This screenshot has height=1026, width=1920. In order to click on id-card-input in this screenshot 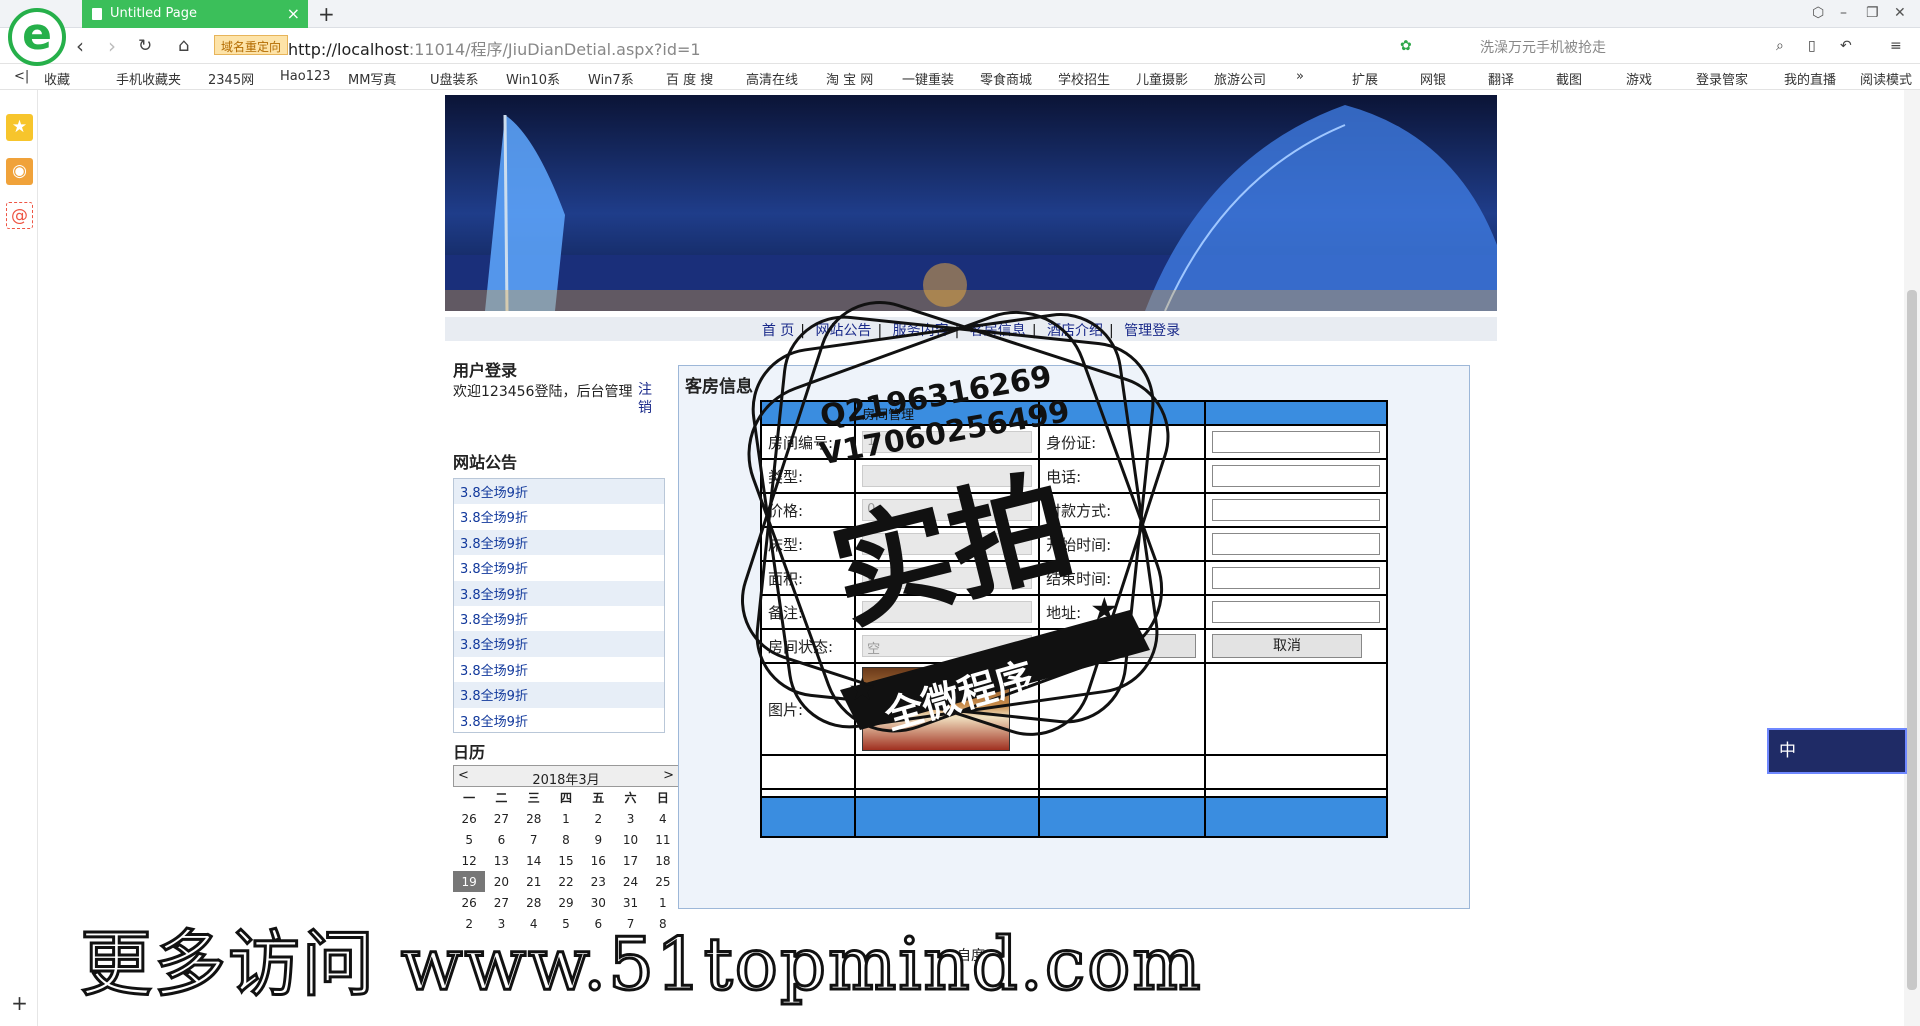, I will do `click(1296, 442)`.